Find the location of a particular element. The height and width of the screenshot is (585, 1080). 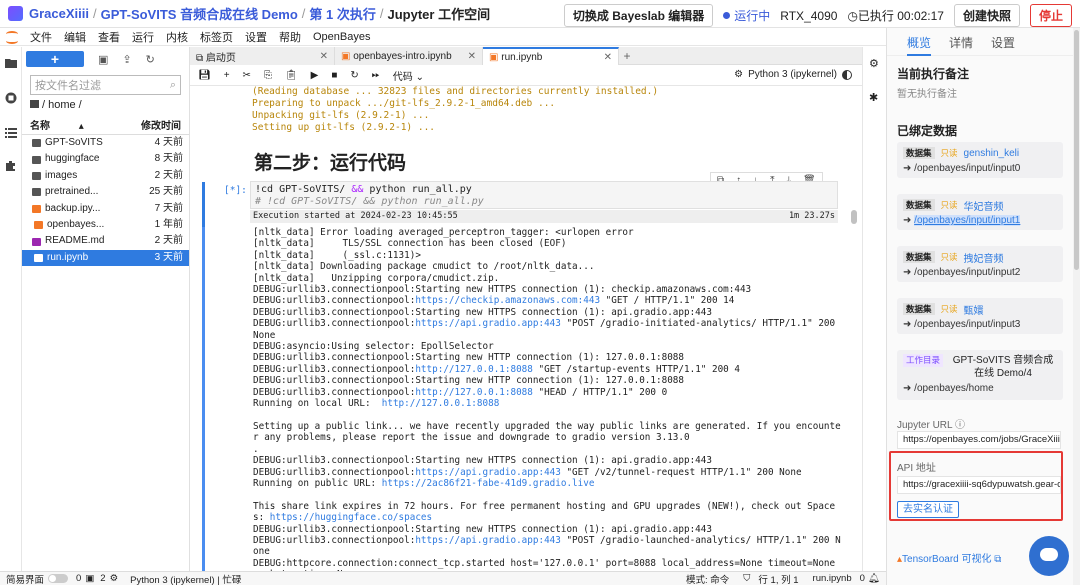

dataset-name: 甄嬛 is located at coordinates (974, 309).